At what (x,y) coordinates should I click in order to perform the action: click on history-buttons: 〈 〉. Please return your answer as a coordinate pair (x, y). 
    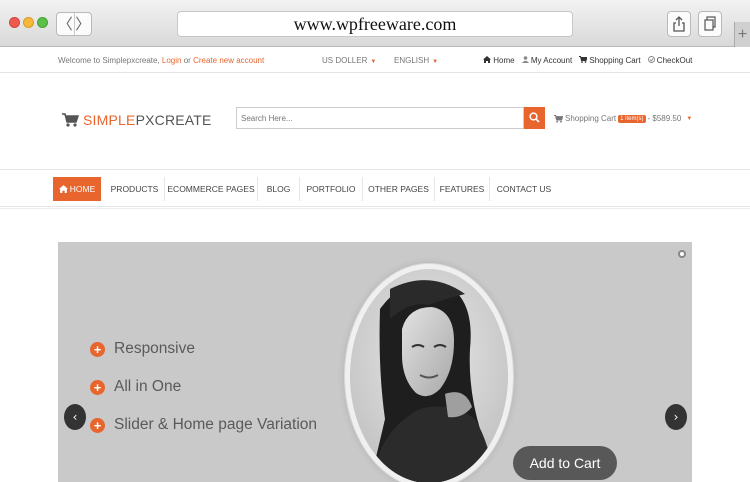
    Looking at the image, I should click on (74, 24).